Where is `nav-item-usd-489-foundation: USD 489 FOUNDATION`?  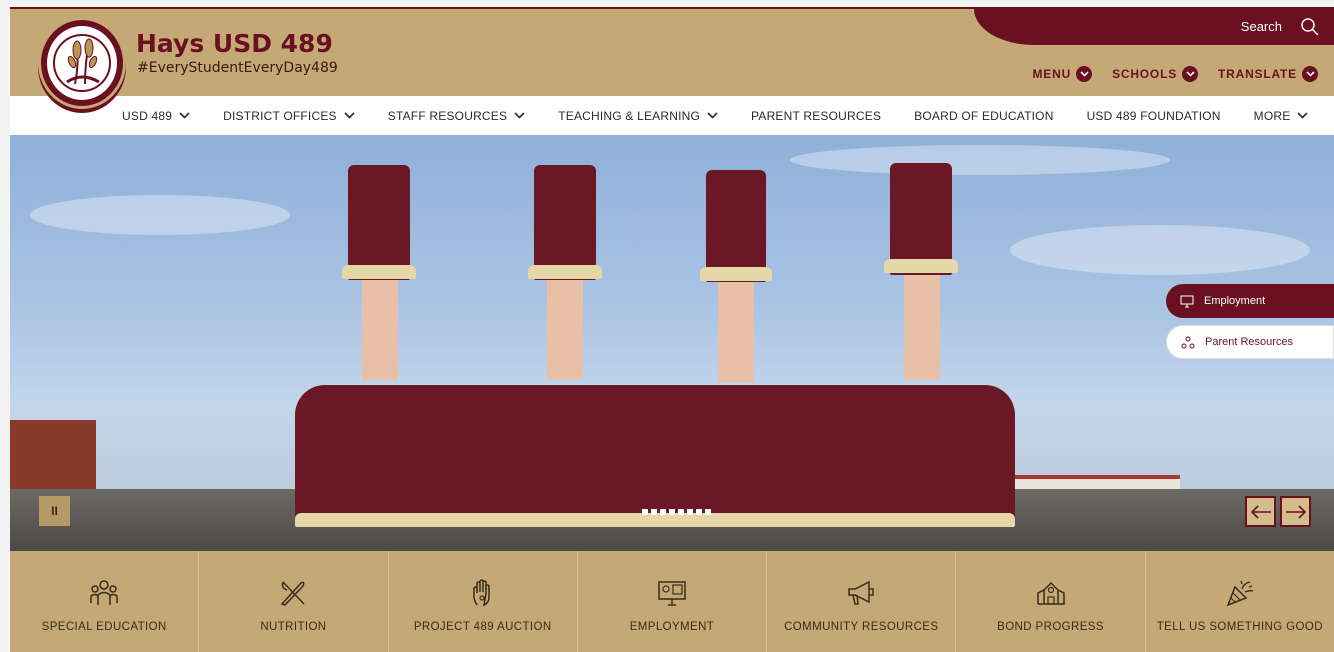 nav-item-usd-489-foundation: USD 489 FOUNDATION is located at coordinates (1154, 116).